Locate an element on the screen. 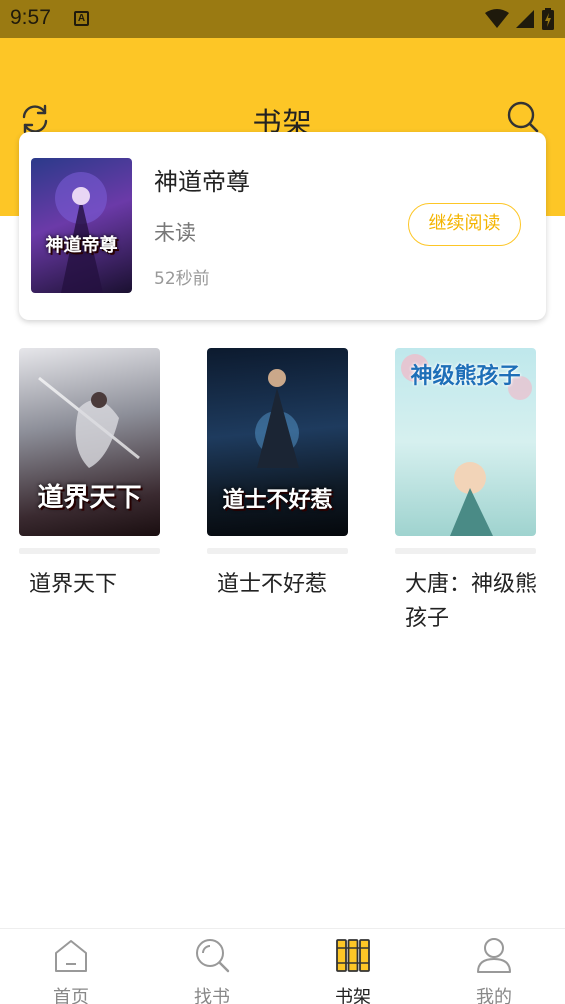  cover-title: 神级熊孩子 is located at coordinates (465, 376).